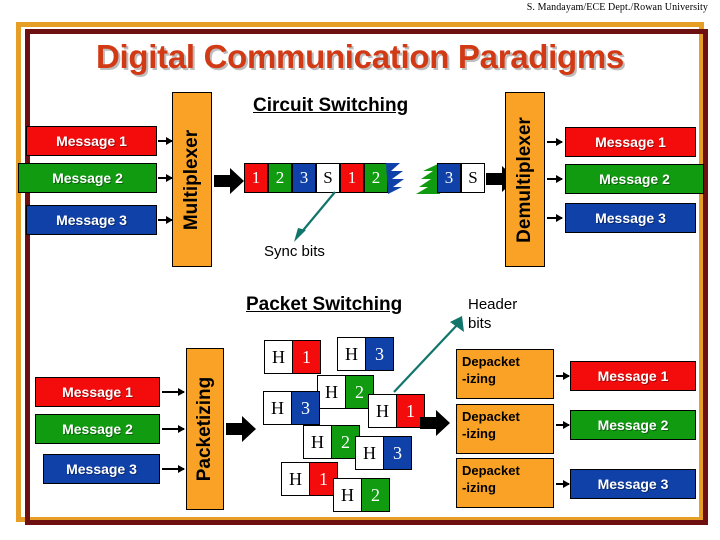 The width and height of the screenshot is (720, 540). Describe the element at coordinates (395, 178) in the screenshot. I see `stream-torn-edge-left` at that location.